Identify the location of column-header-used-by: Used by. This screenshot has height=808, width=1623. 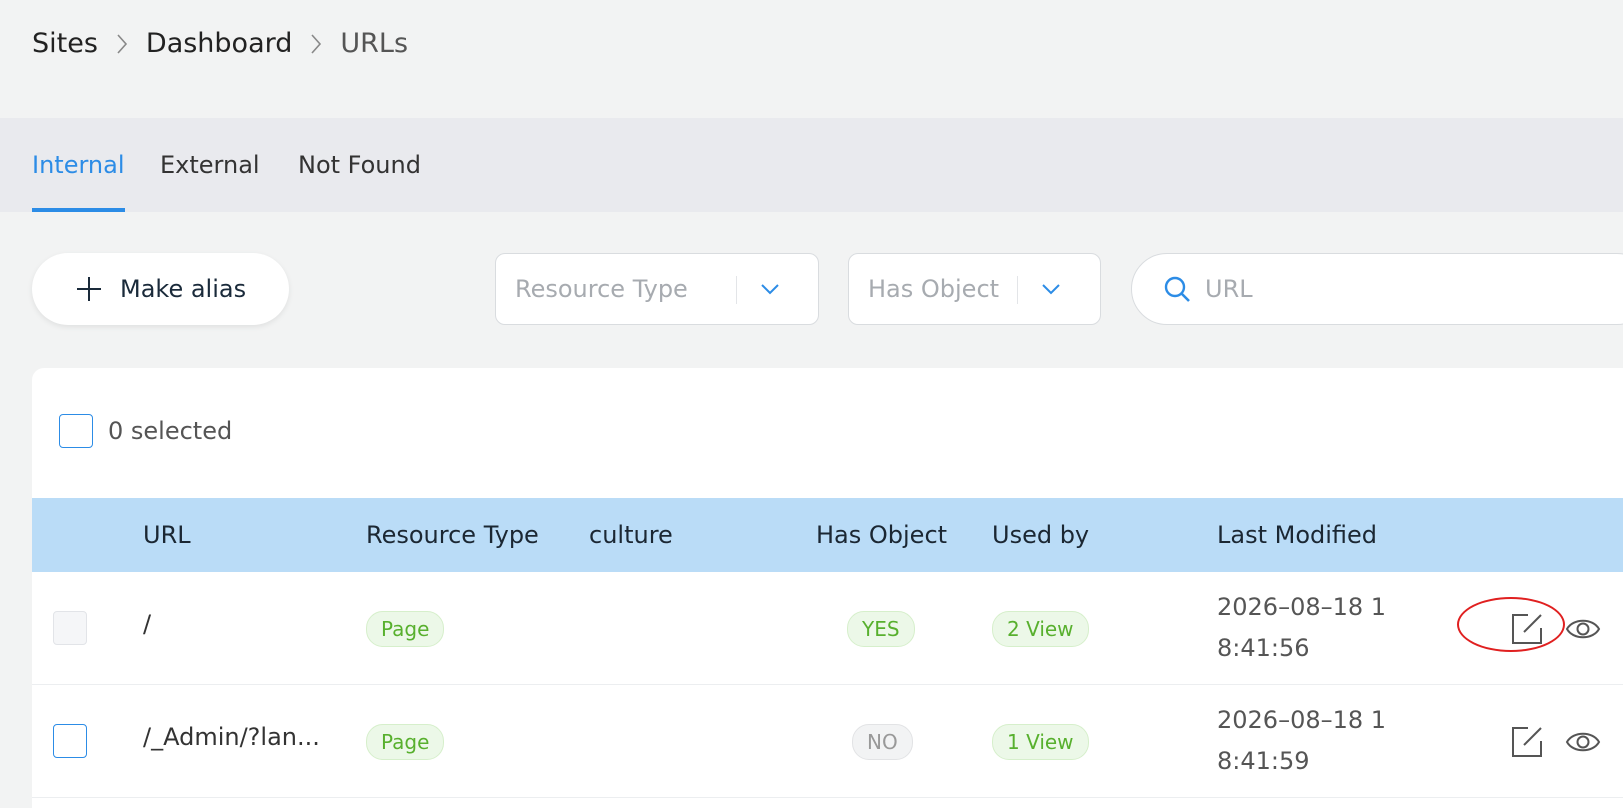
(1040, 535).